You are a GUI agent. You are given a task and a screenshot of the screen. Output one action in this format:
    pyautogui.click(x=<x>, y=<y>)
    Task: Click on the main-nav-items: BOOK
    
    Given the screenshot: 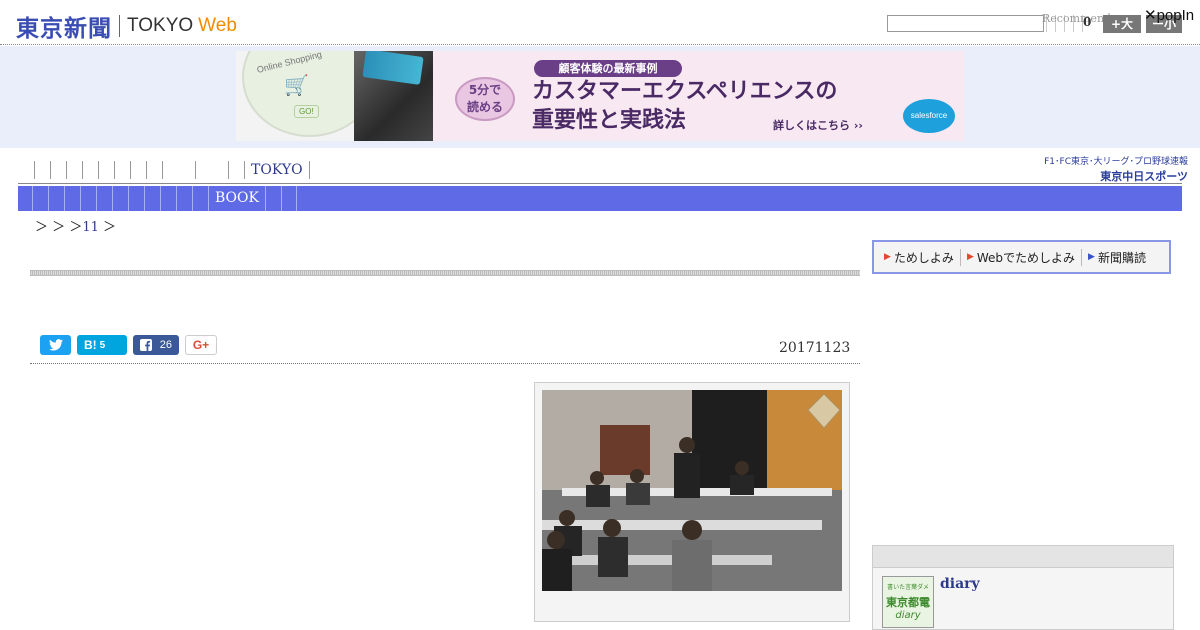 What is the action you would take?
    pyautogui.click(x=600, y=198)
    